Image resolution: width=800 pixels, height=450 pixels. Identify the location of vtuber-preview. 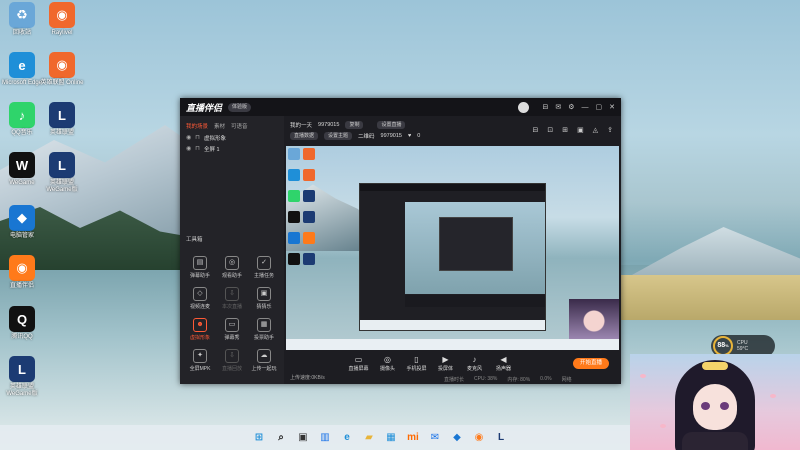
(594, 319).